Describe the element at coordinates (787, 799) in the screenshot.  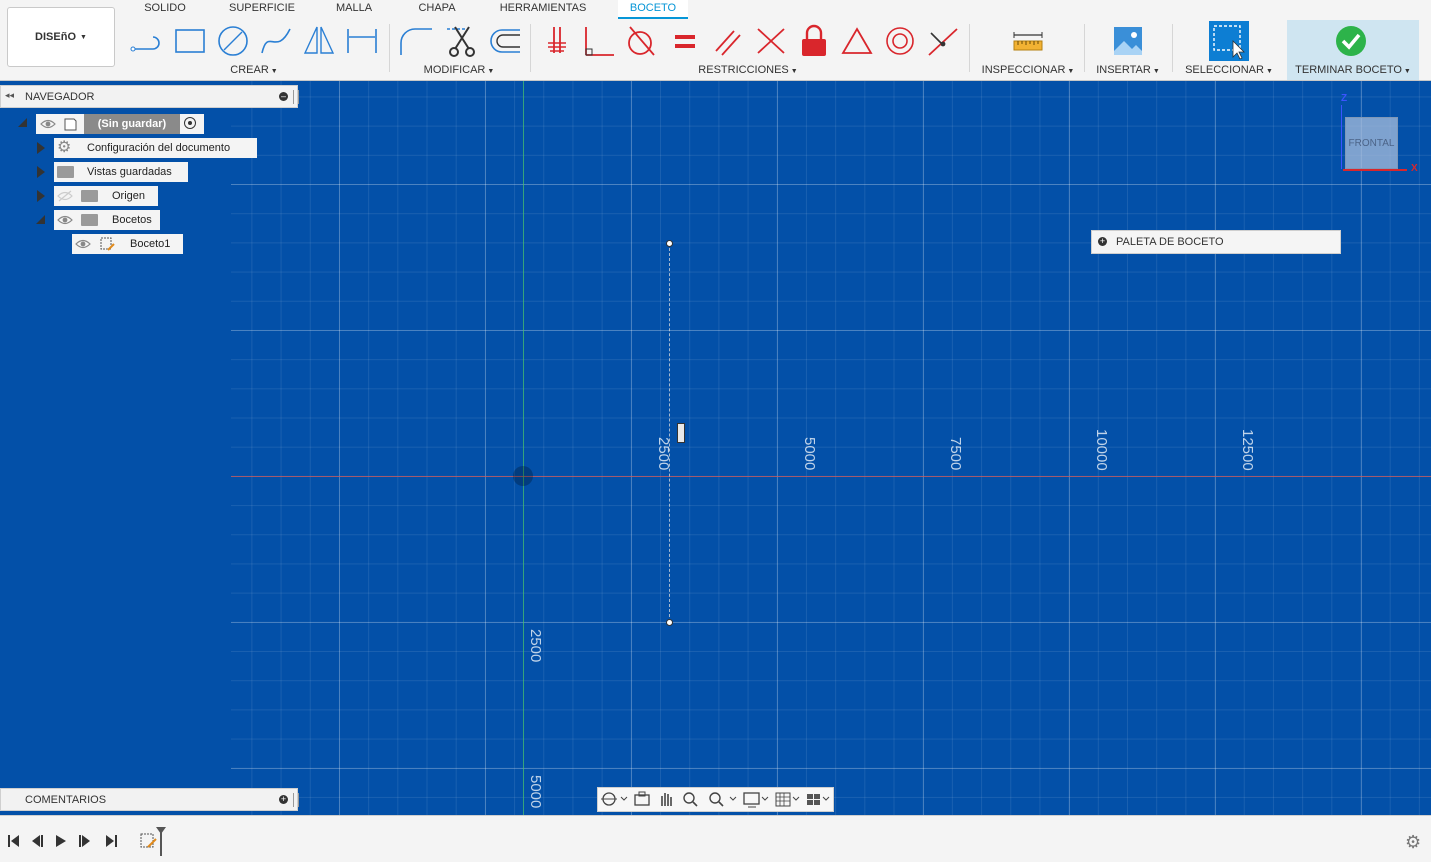
I see `grid-settings-icon` at that location.